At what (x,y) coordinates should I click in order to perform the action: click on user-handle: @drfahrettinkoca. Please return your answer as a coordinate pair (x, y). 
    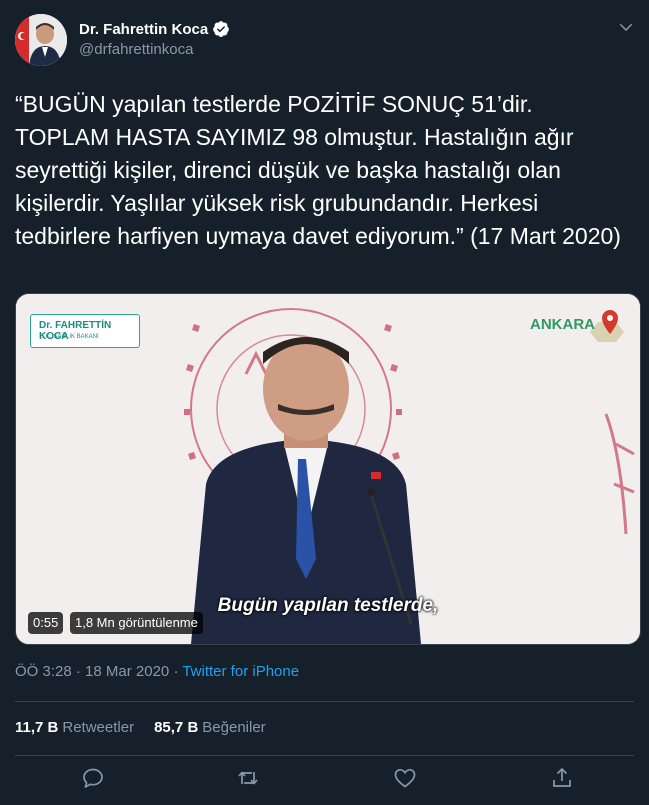
    Looking at the image, I should click on (136, 49).